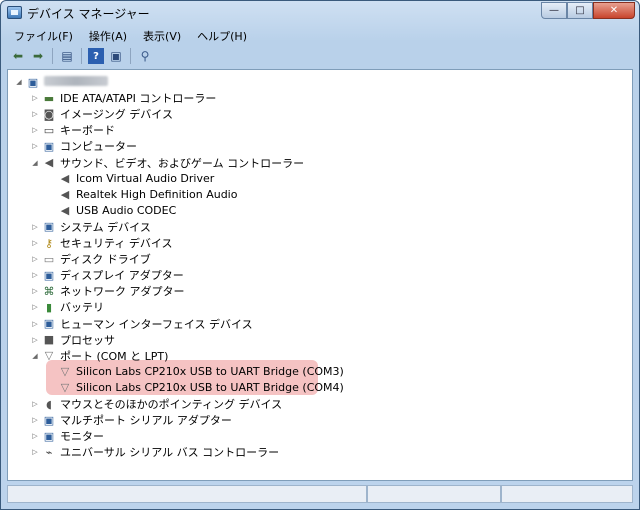  Describe the element at coordinates (49, 323) in the screenshot. I see `hid-icon: ▣` at that location.